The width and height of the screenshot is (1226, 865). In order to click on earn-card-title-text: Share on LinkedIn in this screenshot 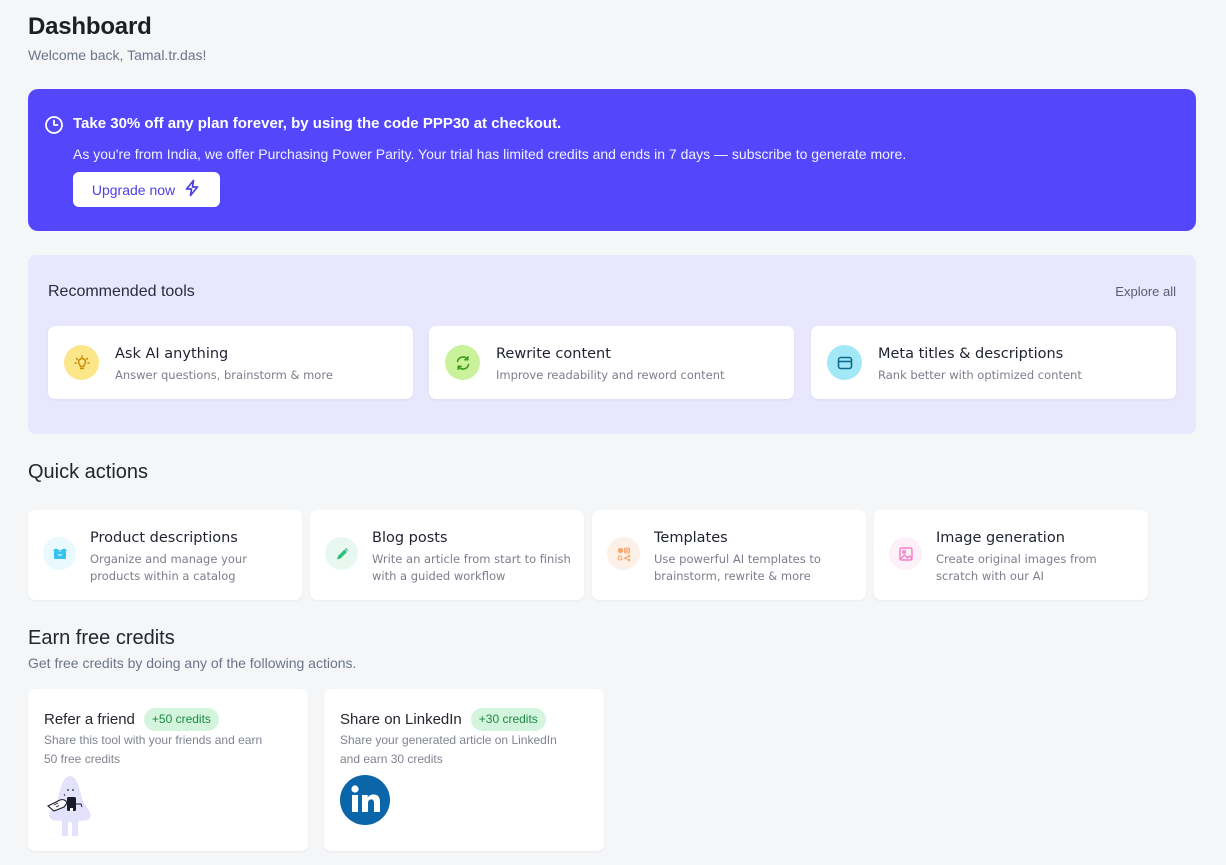, I will do `click(401, 719)`.